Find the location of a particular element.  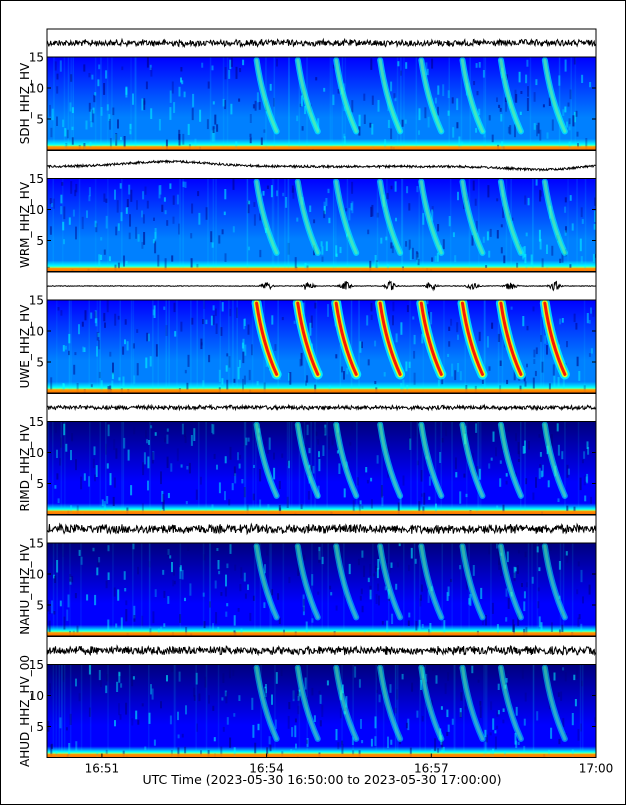

y-tick-label: 5 is located at coordinates (40, 727).